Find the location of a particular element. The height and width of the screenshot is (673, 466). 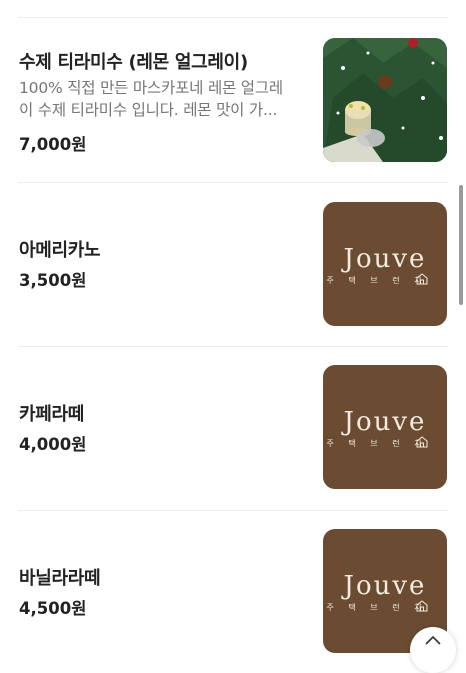

menu-item-title: 수제 티라미수 (레몬 얼그레이) is located at coordinates (133, 62).